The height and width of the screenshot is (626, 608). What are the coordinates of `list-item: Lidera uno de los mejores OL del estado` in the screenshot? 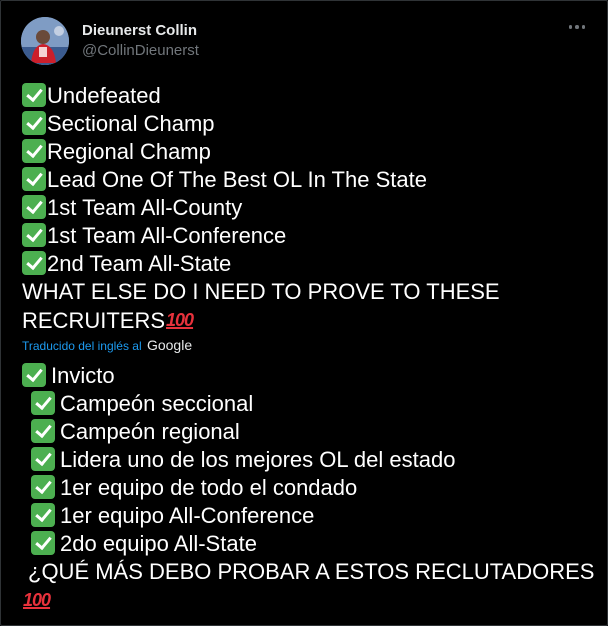 It's located at (307, 460).